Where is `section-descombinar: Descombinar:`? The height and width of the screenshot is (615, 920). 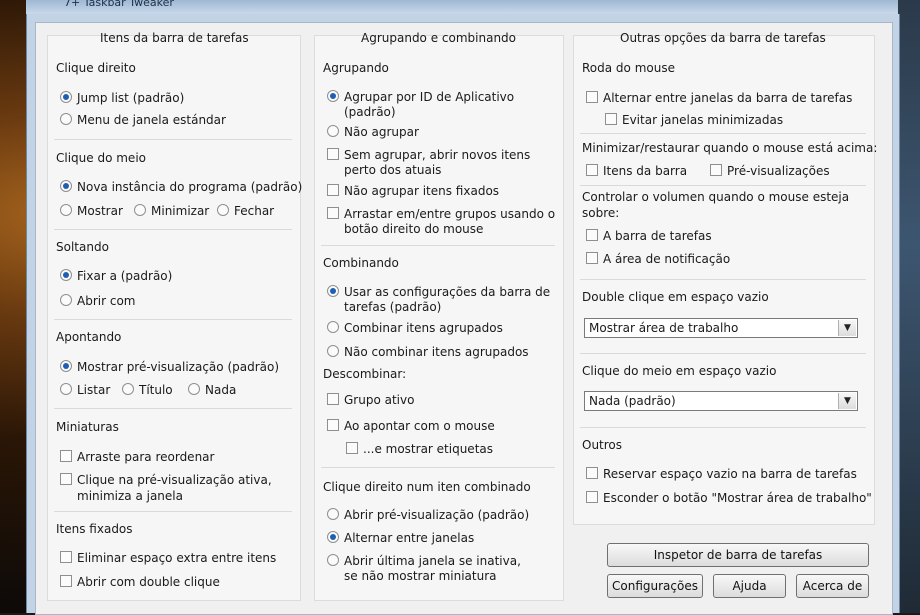
section-descombinar: Descombinar: is located at coordinates (365, 374).